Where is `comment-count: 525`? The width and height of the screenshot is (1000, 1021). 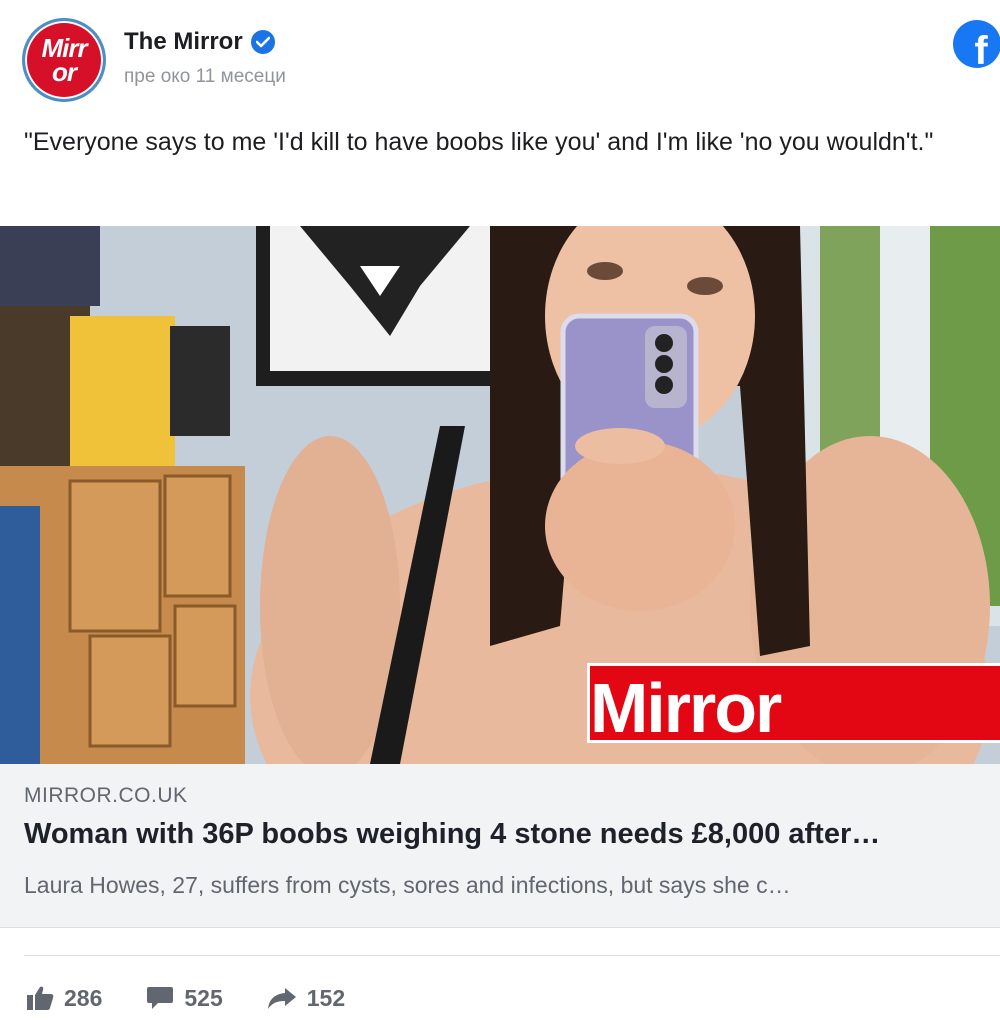 comment-count: 525 is located at coordinates (184, 998).